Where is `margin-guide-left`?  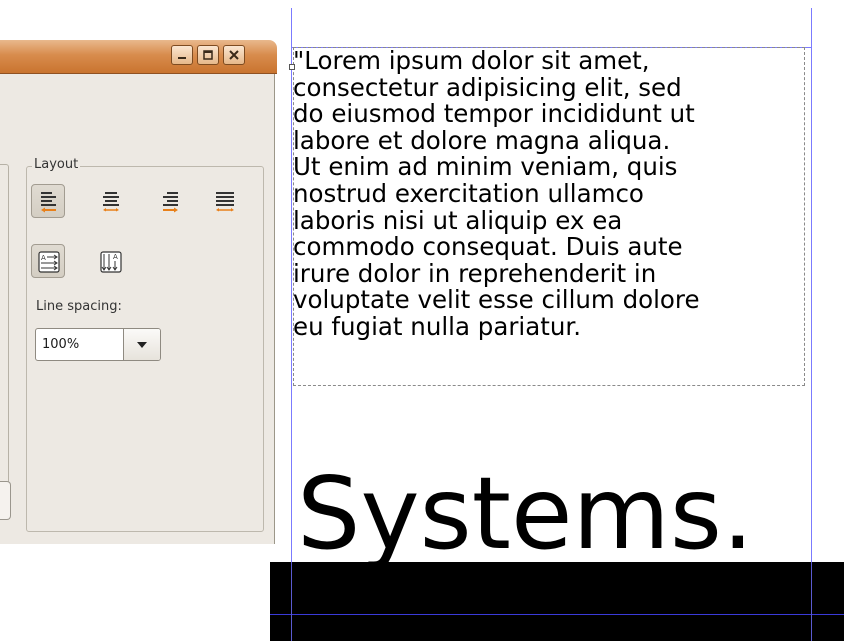 margin-guide-left is located at coordinates (291, 324).